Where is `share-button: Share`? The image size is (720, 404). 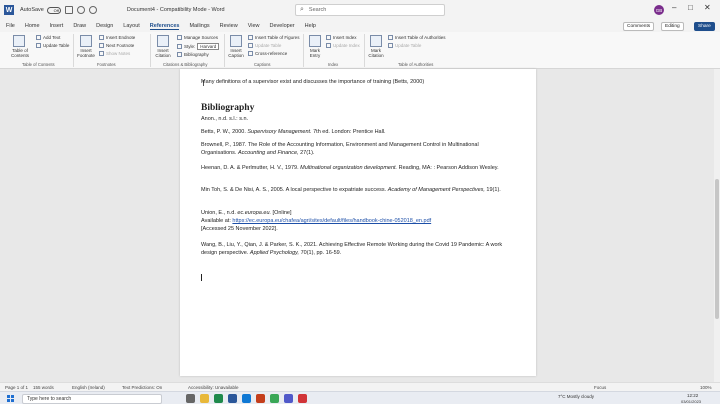 share-button: Share is located at coordinates (704, 26).